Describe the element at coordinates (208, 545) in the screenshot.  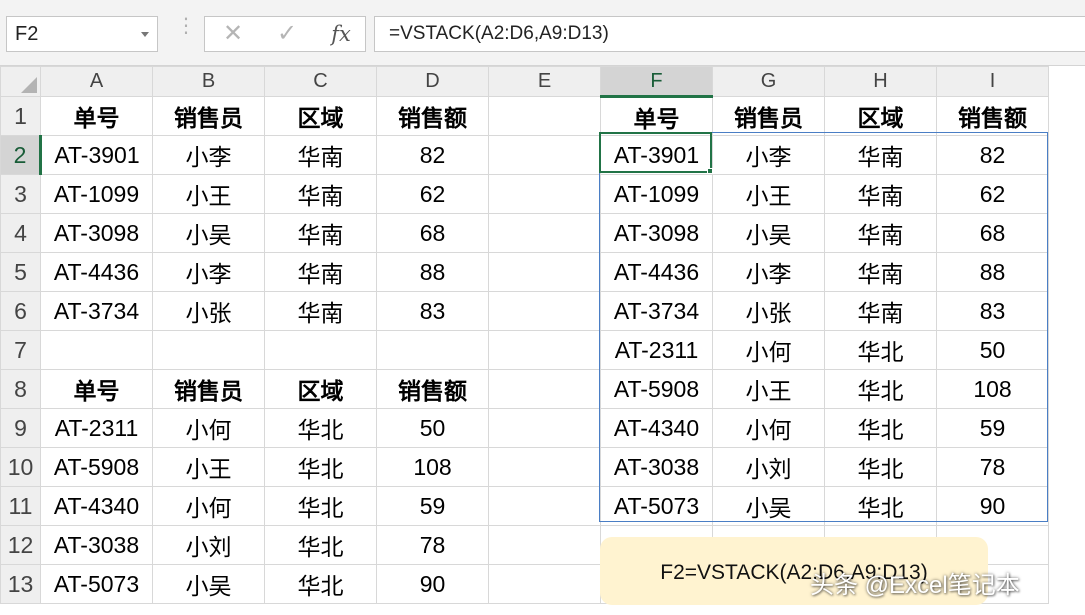
I see `cell-b12: 小刘` at that location.